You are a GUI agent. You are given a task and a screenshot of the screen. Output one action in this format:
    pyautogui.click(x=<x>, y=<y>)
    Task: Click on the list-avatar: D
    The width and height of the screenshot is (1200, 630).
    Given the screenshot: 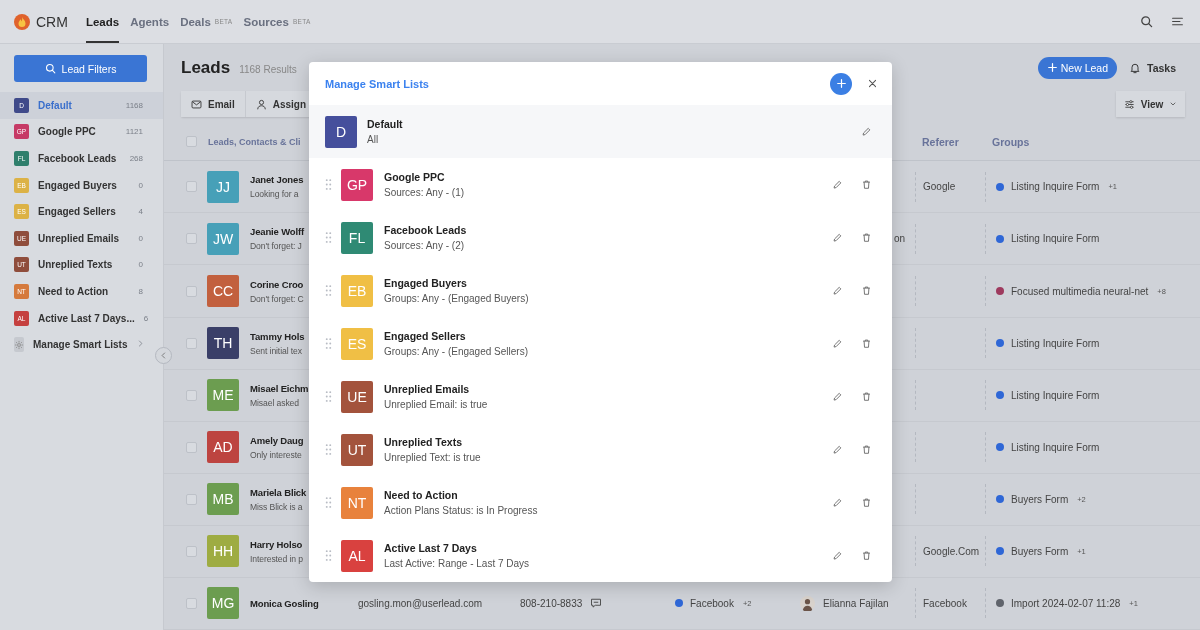 What is the action you would take?
    pyautogui.click(x=341, y=131)
    